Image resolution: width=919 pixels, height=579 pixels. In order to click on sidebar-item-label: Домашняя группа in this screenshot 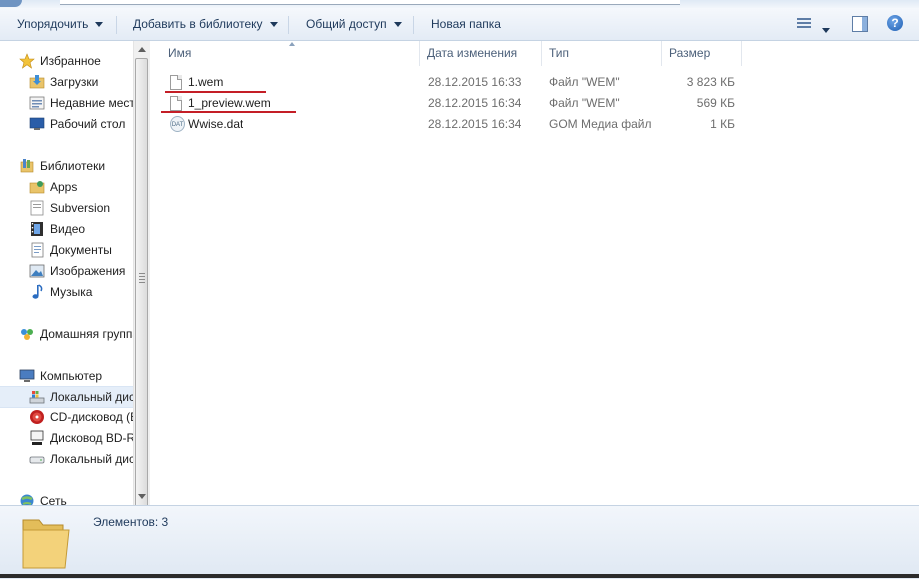, I will do `click(86, 334)`.